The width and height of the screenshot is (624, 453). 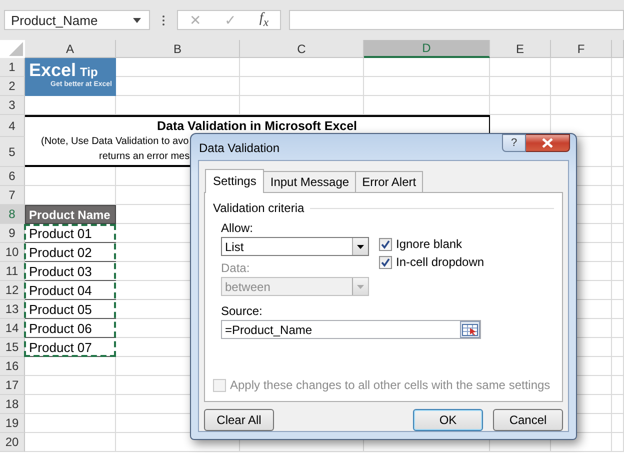 What do you see at coordinates (456, 20) in the screenshot?
I see `formula-field` at bounding box center [456, 20].